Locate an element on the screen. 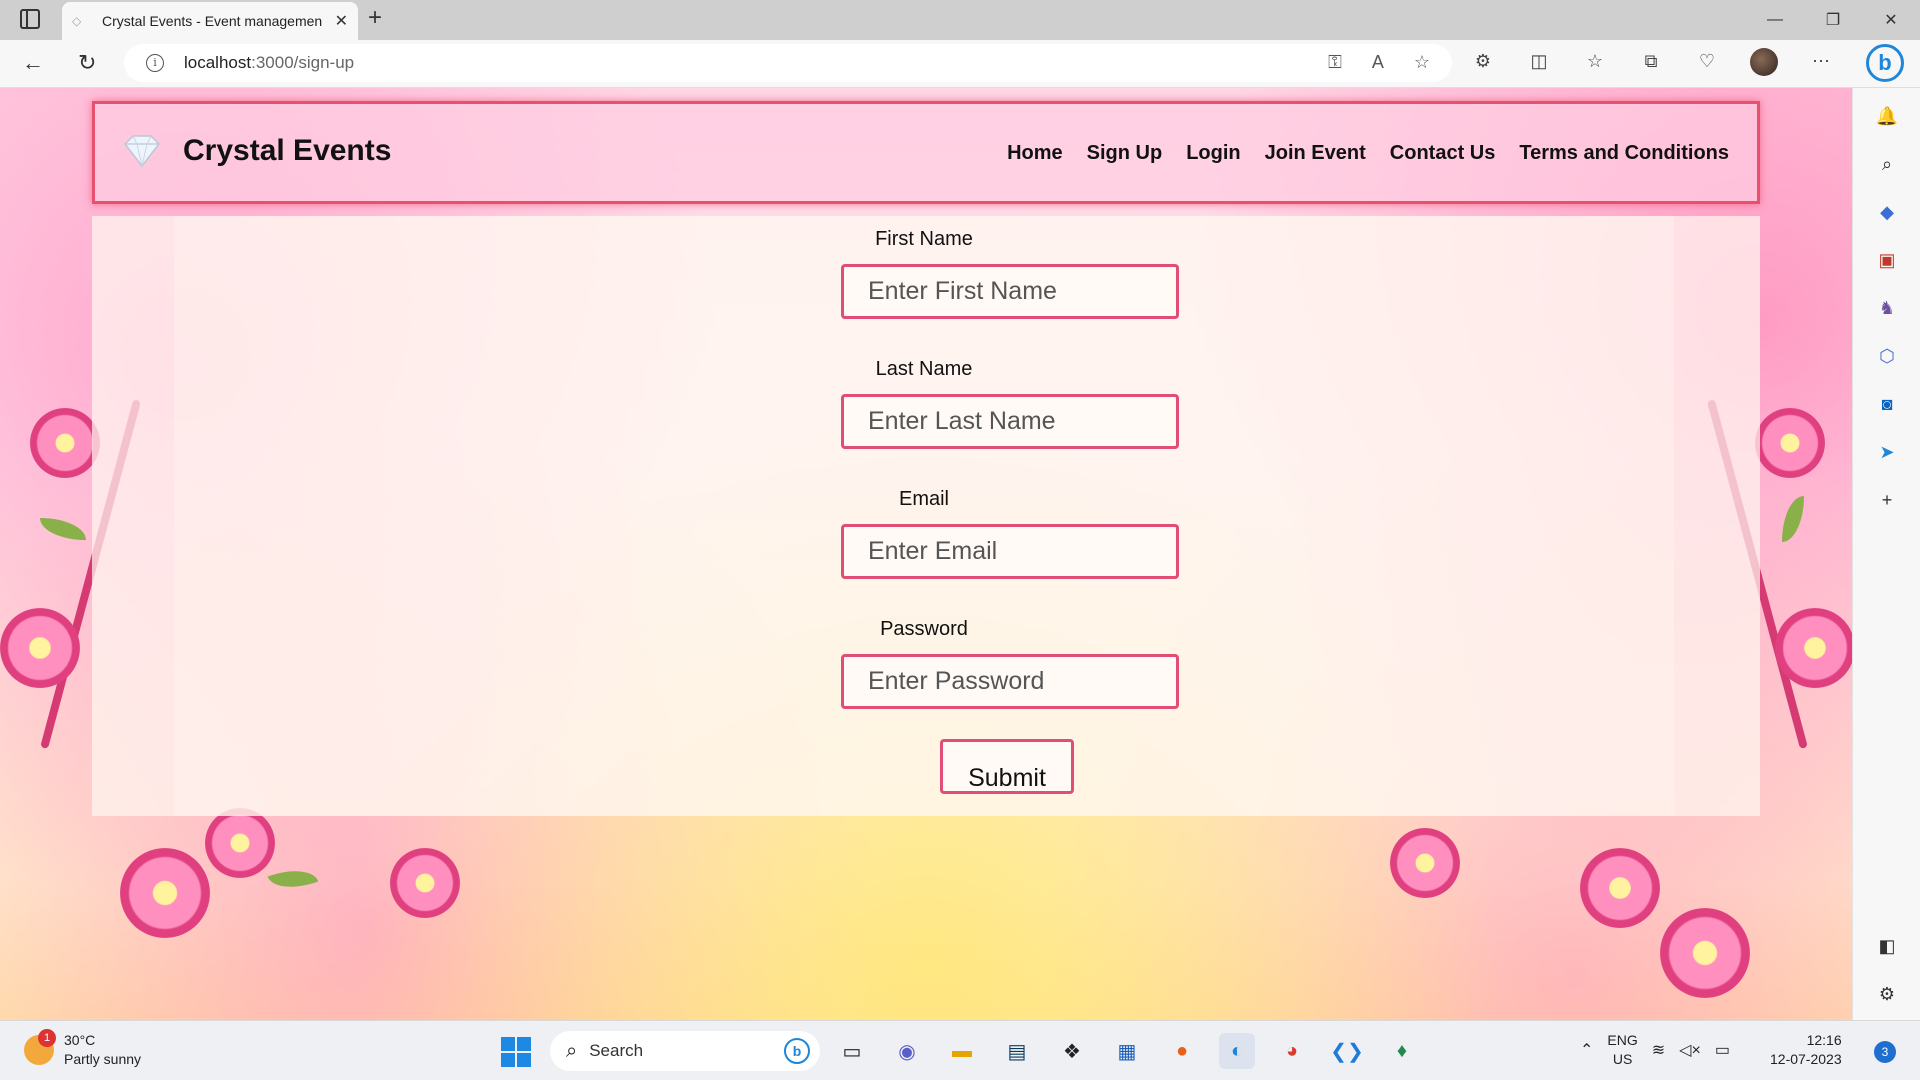 This screenshot has width=1920, height=1080. nav-link-join-event: Join Event is located at coordinates (1315, 153).